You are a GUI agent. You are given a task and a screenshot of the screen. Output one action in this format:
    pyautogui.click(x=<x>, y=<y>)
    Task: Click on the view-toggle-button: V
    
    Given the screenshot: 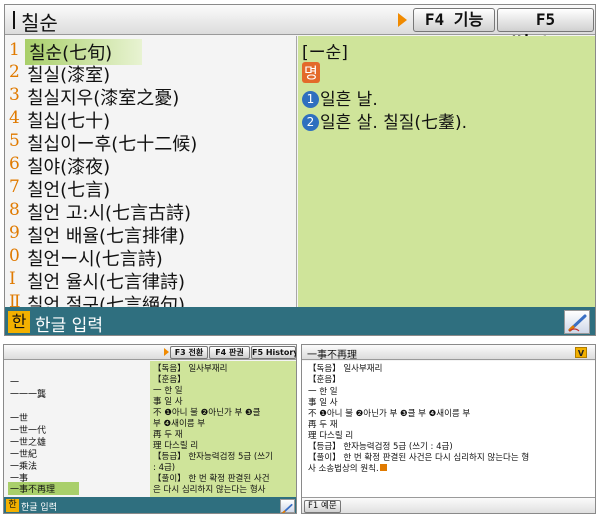 What is the action you would take?
    pyautogui.click(x=581, y=352)
    